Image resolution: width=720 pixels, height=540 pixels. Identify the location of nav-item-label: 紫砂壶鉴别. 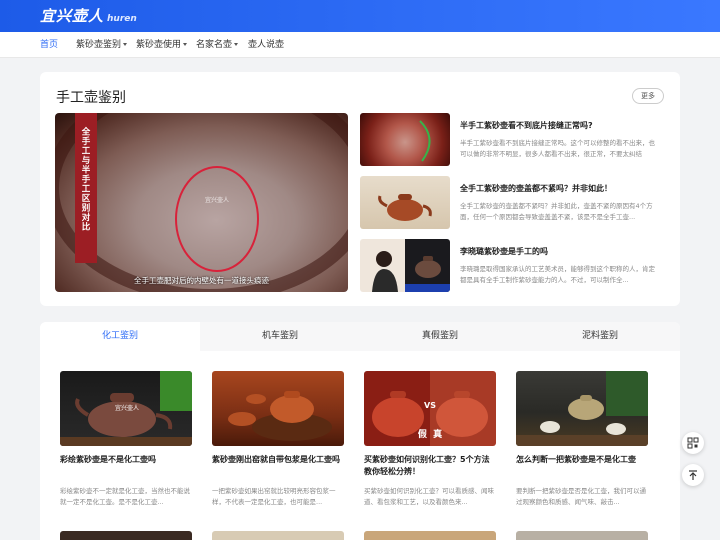
(99, 45).